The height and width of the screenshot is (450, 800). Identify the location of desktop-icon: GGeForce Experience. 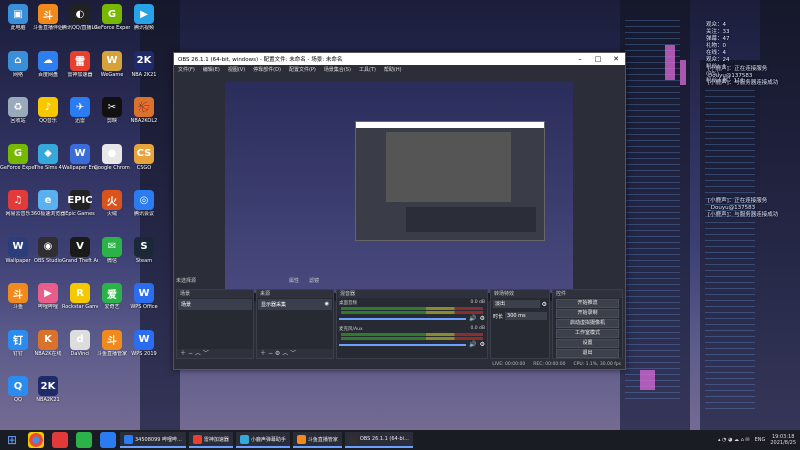
(112, 17).